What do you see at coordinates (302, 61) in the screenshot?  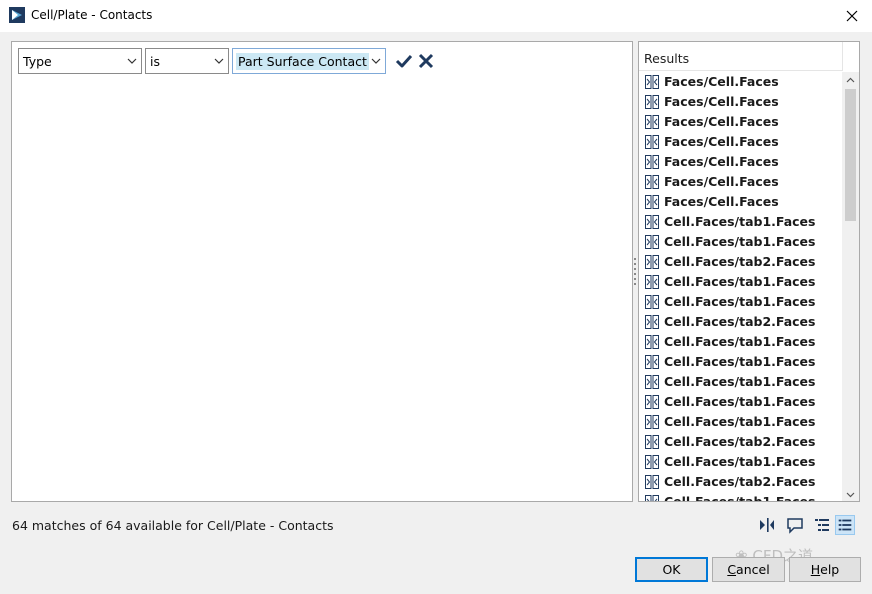 I see `filter-value-text: Part Surface Contact` at bounding box center [302, 61].